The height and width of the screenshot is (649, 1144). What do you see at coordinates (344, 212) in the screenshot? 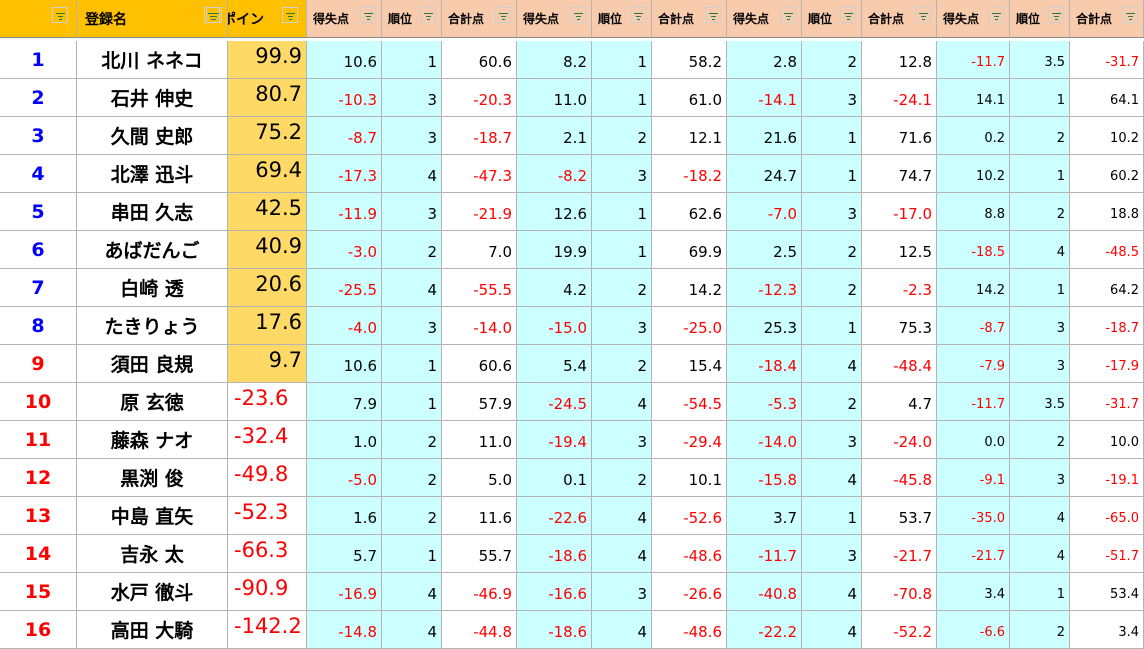
I see `score-diff-cell: -11.9` at bounding box center [344, 212].